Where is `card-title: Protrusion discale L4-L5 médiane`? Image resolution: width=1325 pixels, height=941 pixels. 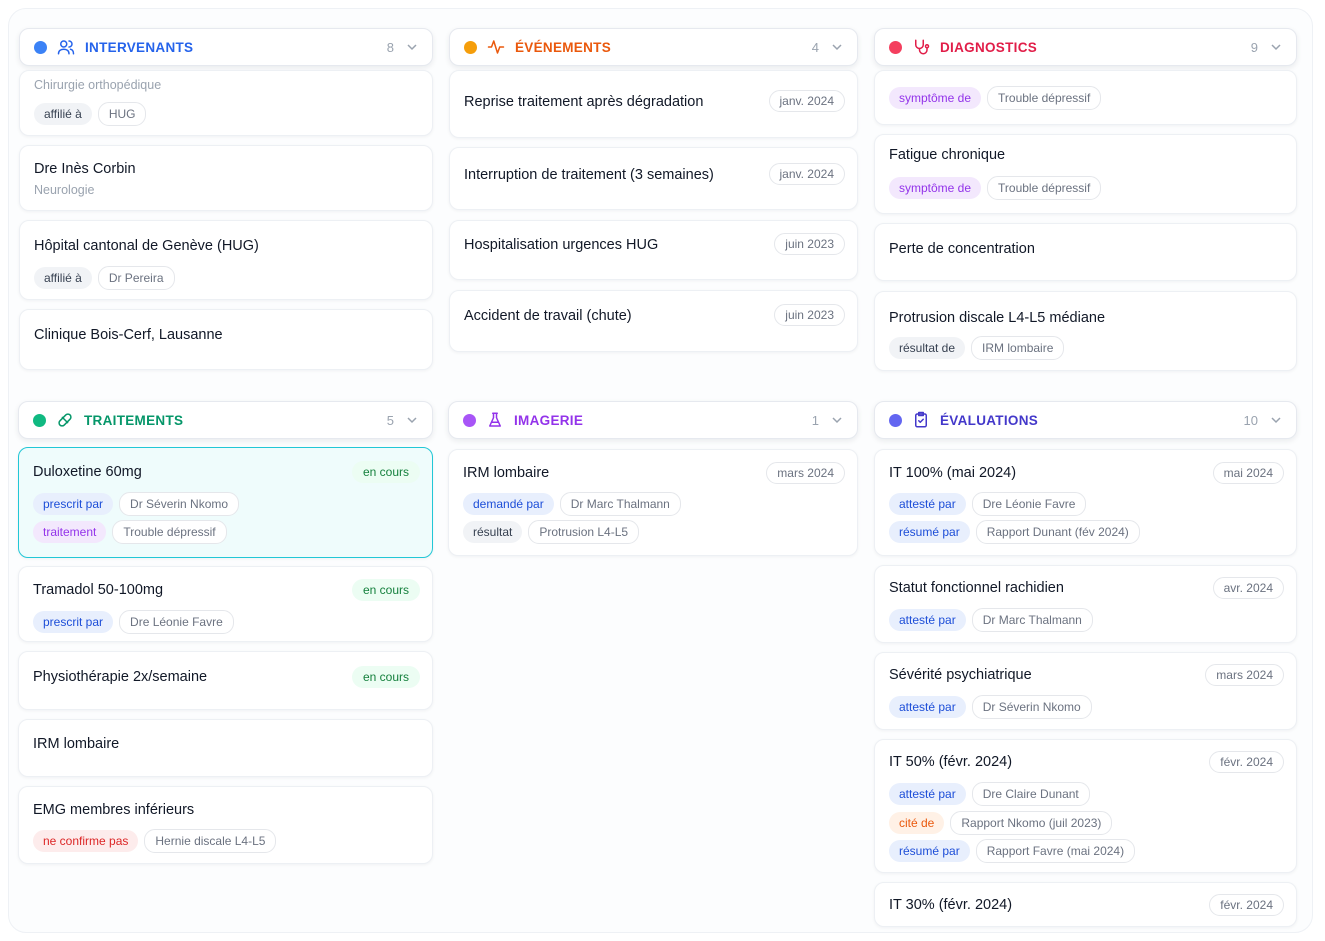 card-title: Protrusion discale L4-L5 médiane is located at coordinates (997, 318).